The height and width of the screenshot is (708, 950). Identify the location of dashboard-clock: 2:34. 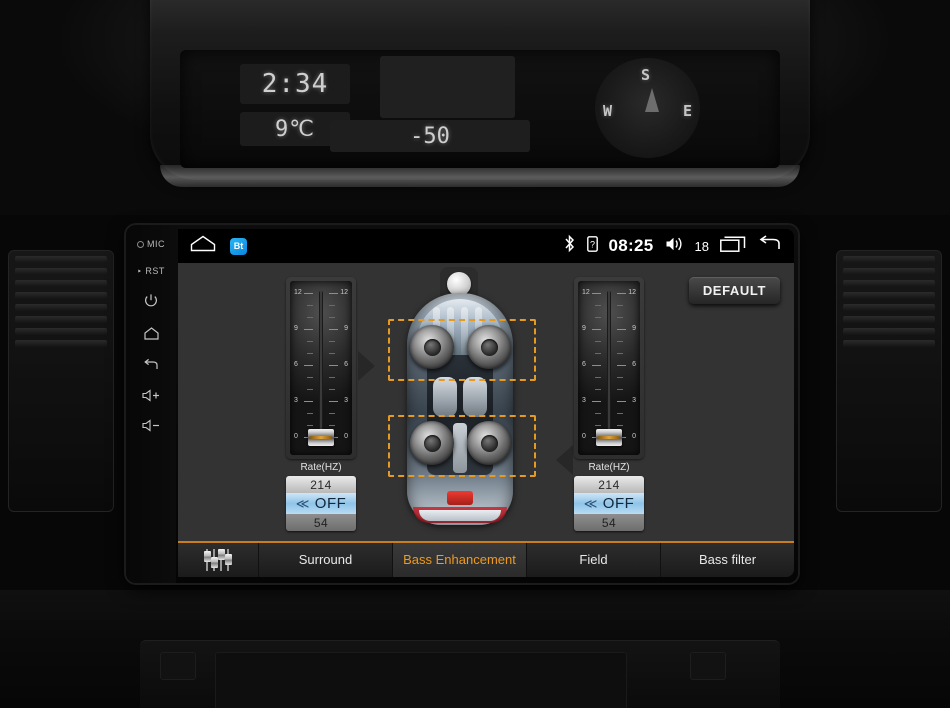
(295, 84).